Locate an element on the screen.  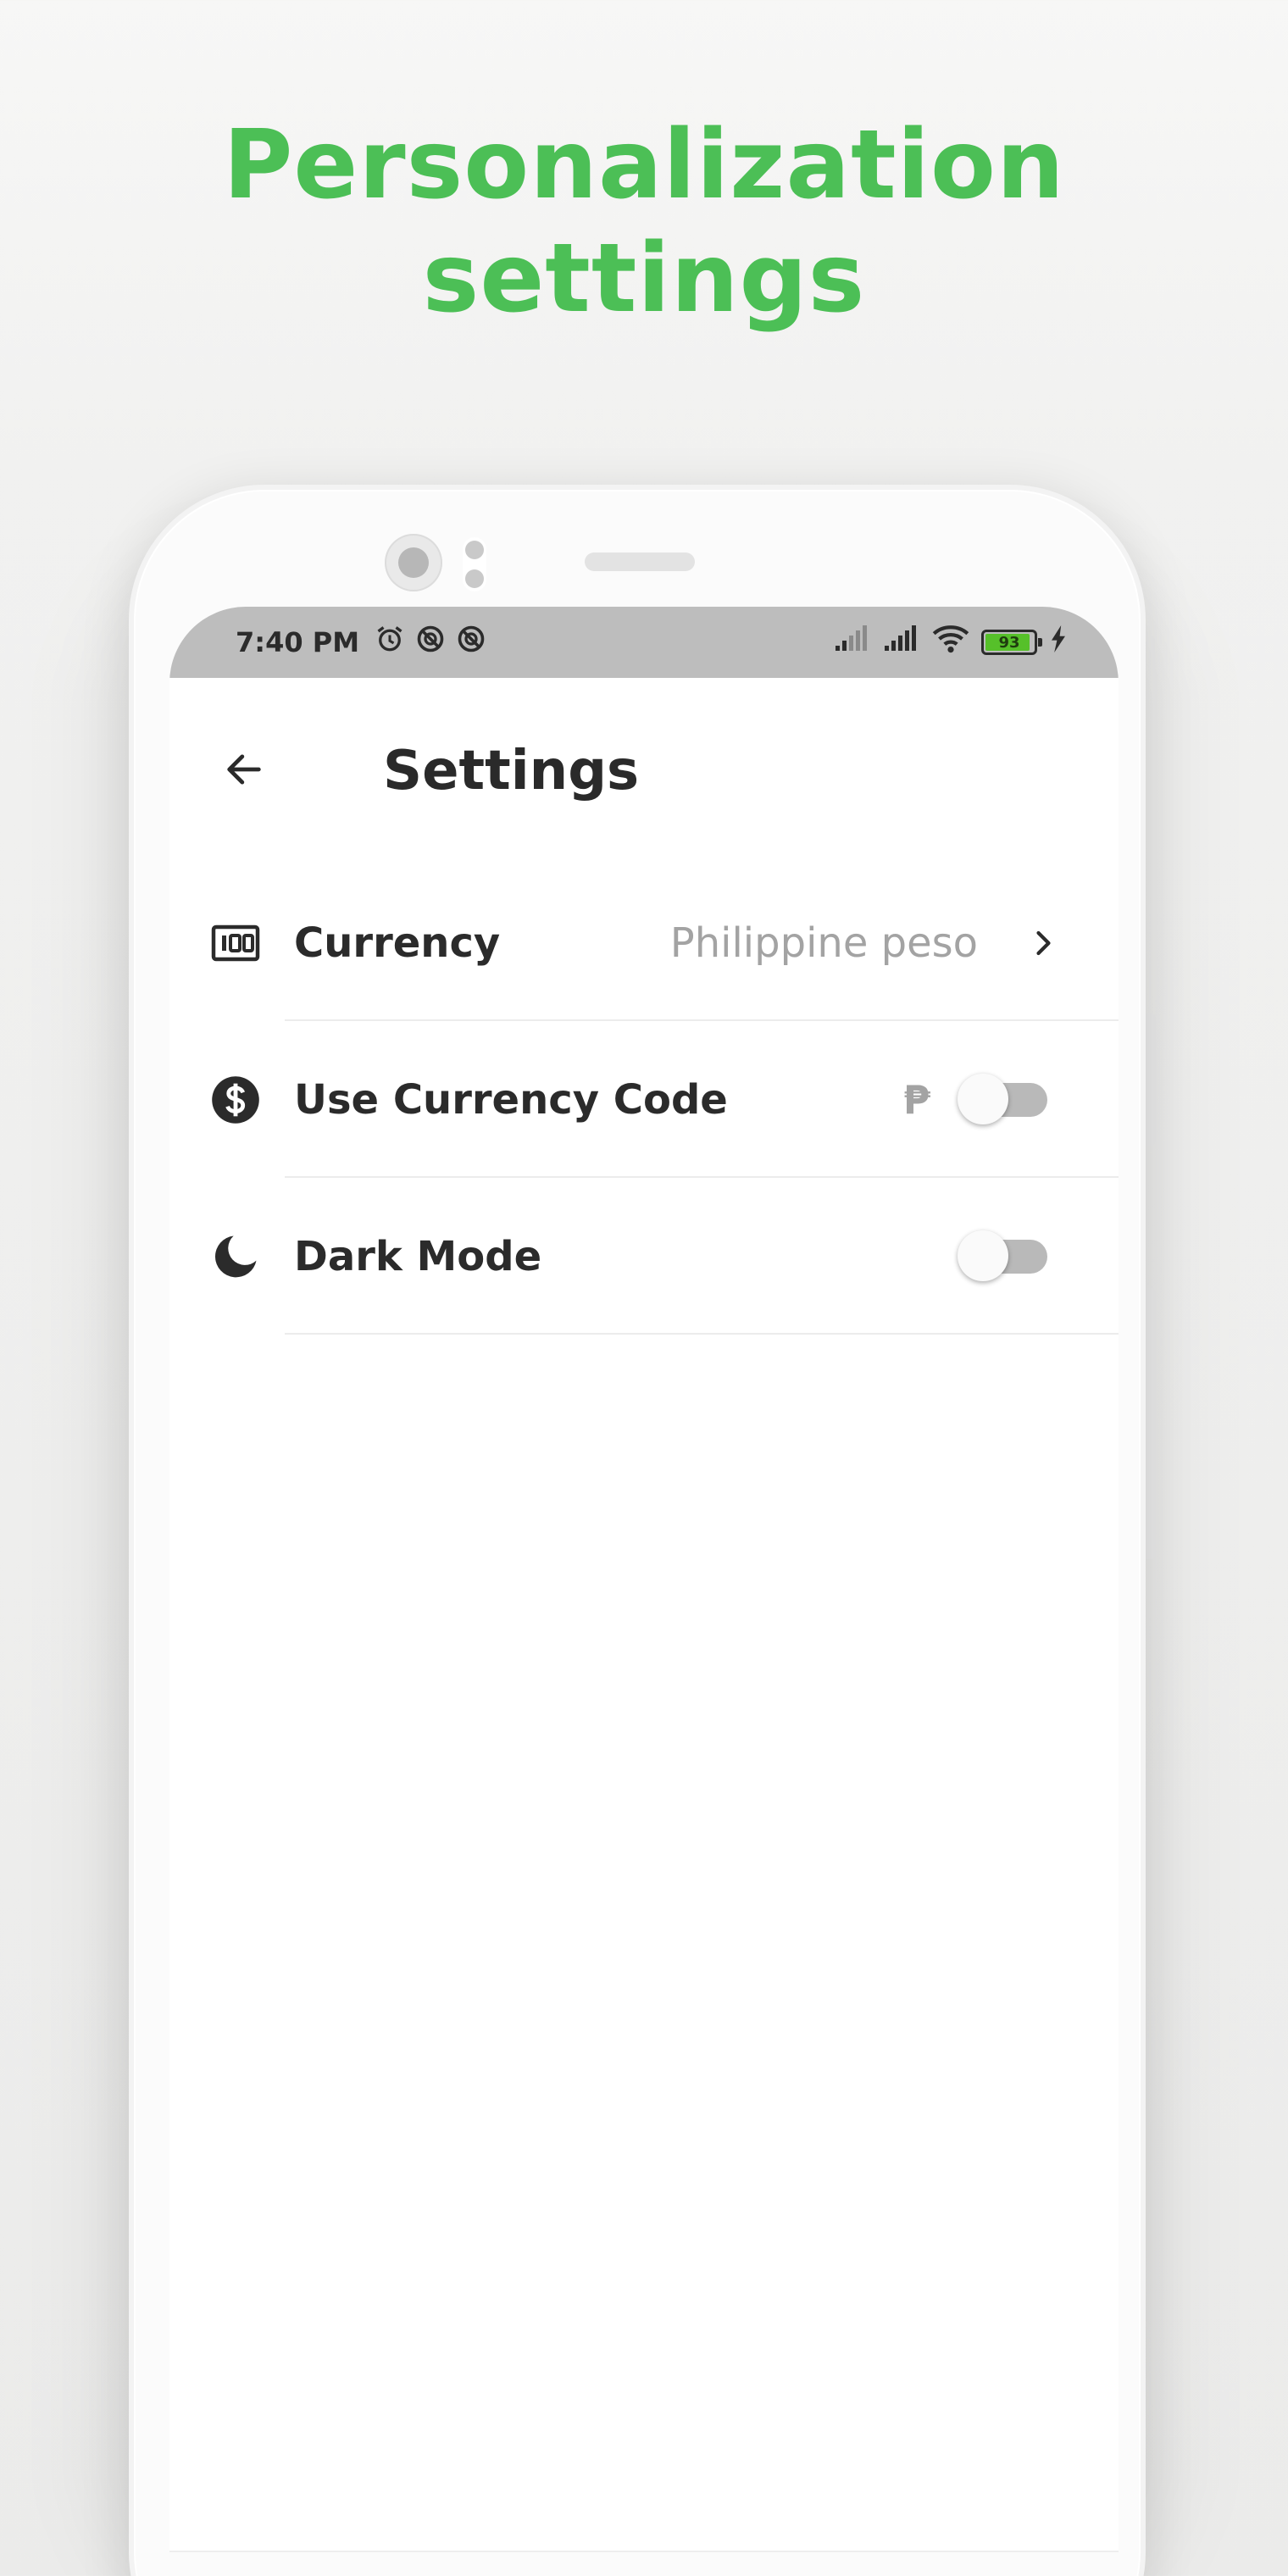
dollar-circle-icon is located at coordinates (235, 1099).